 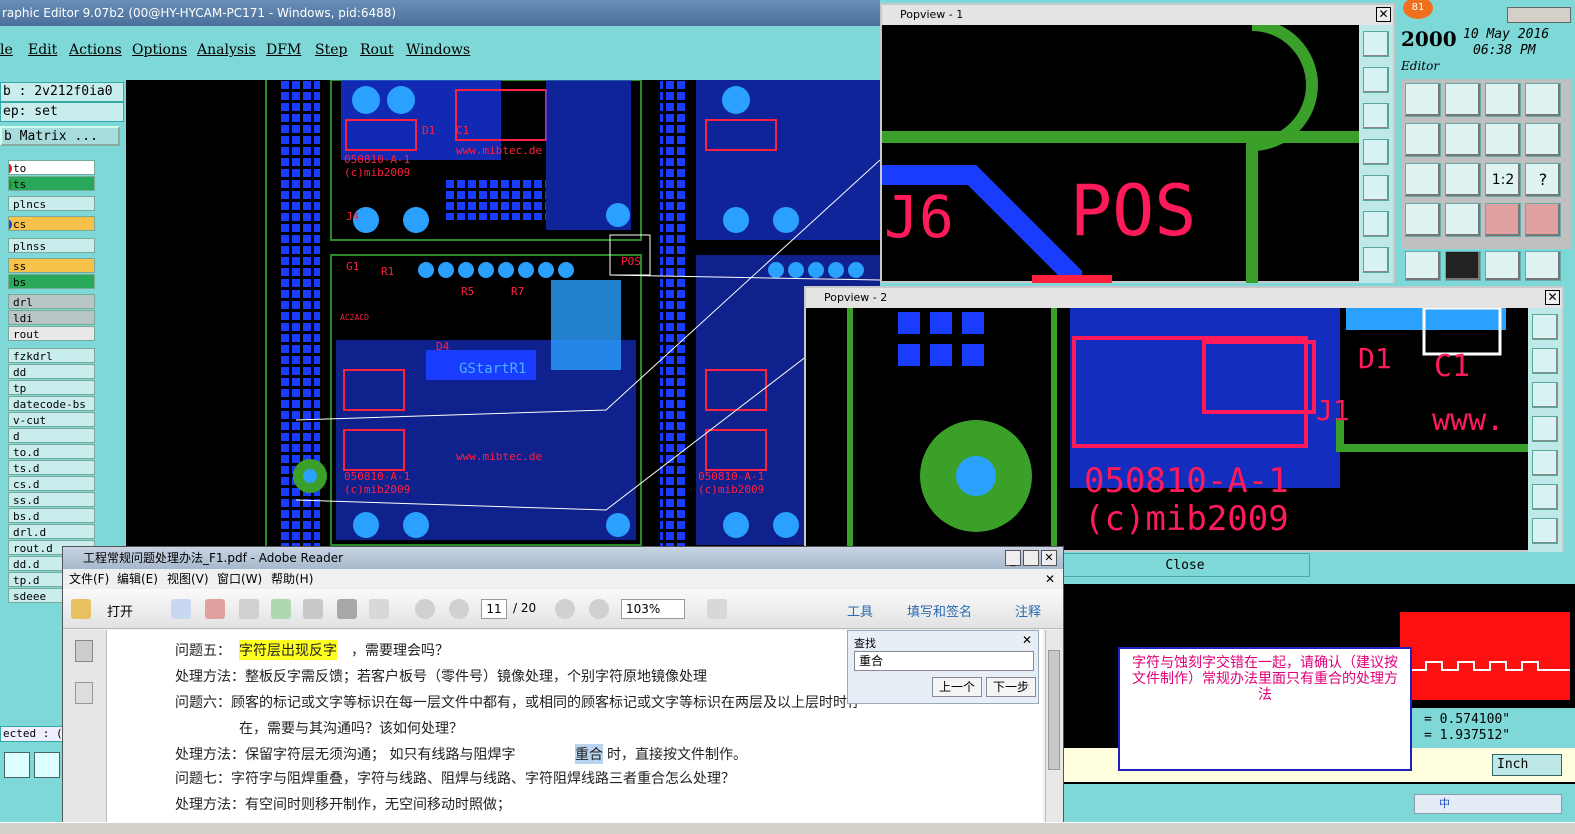 What do you see at coordinates (1545, 497) in the screenshot?
I see `popview-2-pan-icon` at bounding box center [1545, 497].